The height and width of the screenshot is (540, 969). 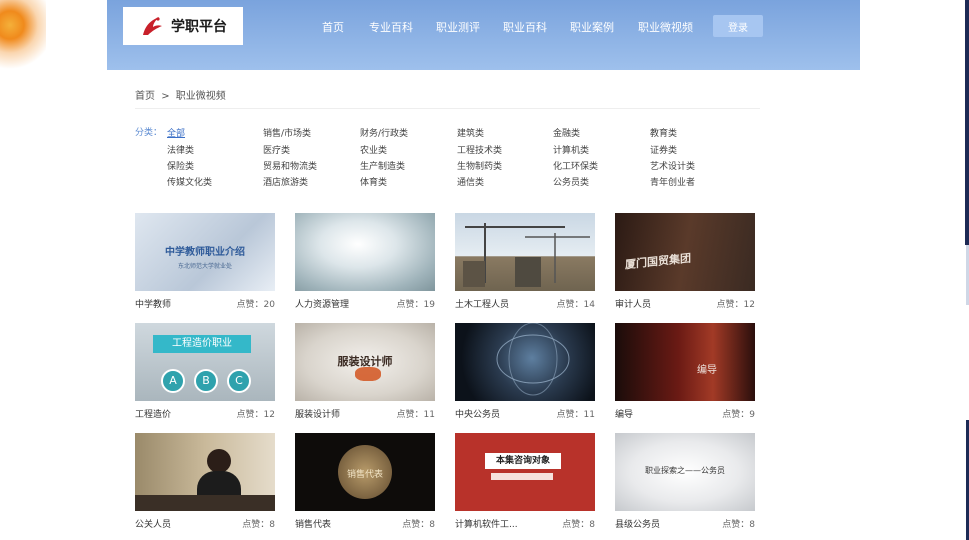 I want to click on video-thumbnail: 中学教师职业介绍 东北师范大学就业处, so click(x=205, y=252).